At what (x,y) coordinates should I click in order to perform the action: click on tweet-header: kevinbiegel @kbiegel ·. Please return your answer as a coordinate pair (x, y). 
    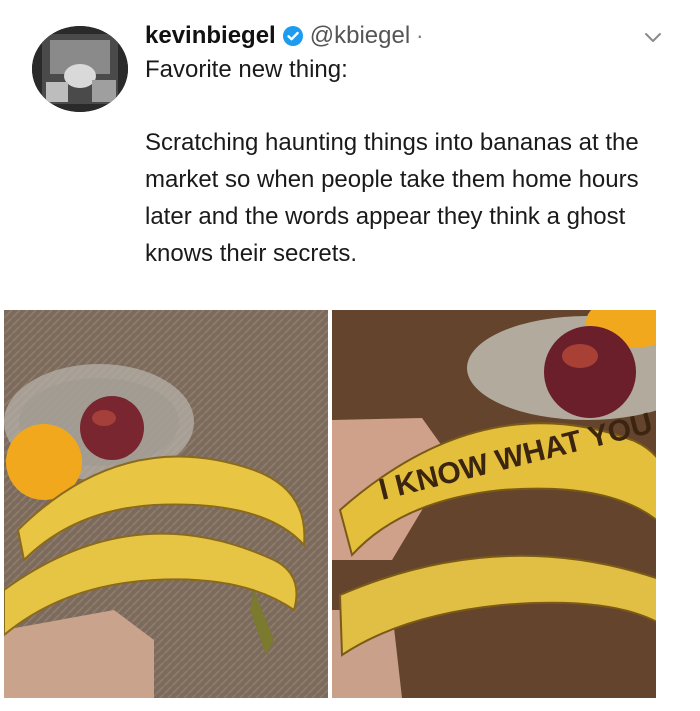
    Looking at the image, I should click on (284, 36).